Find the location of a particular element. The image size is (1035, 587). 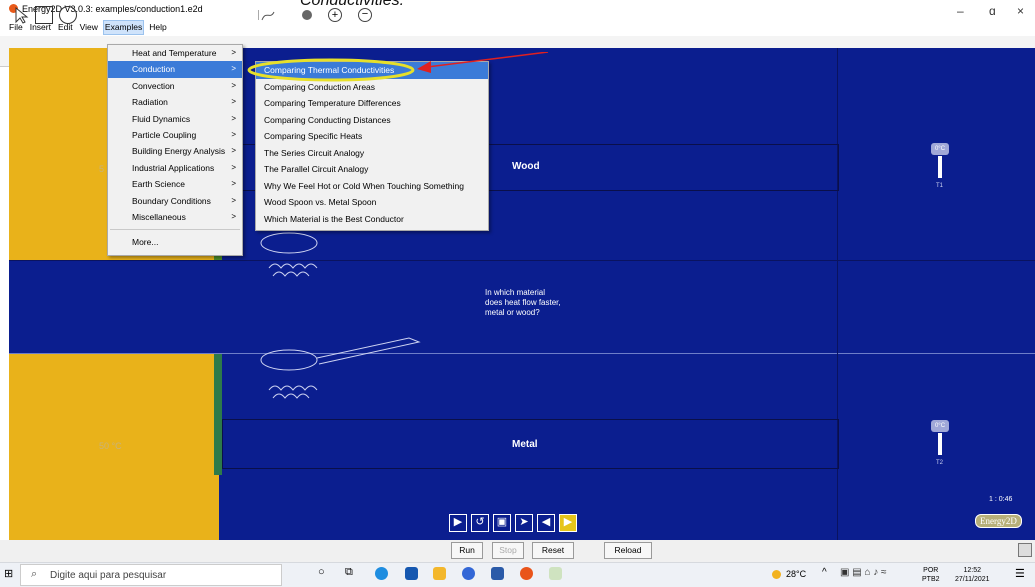

forward-icon: ▶ is located at coordinates (568, 523).